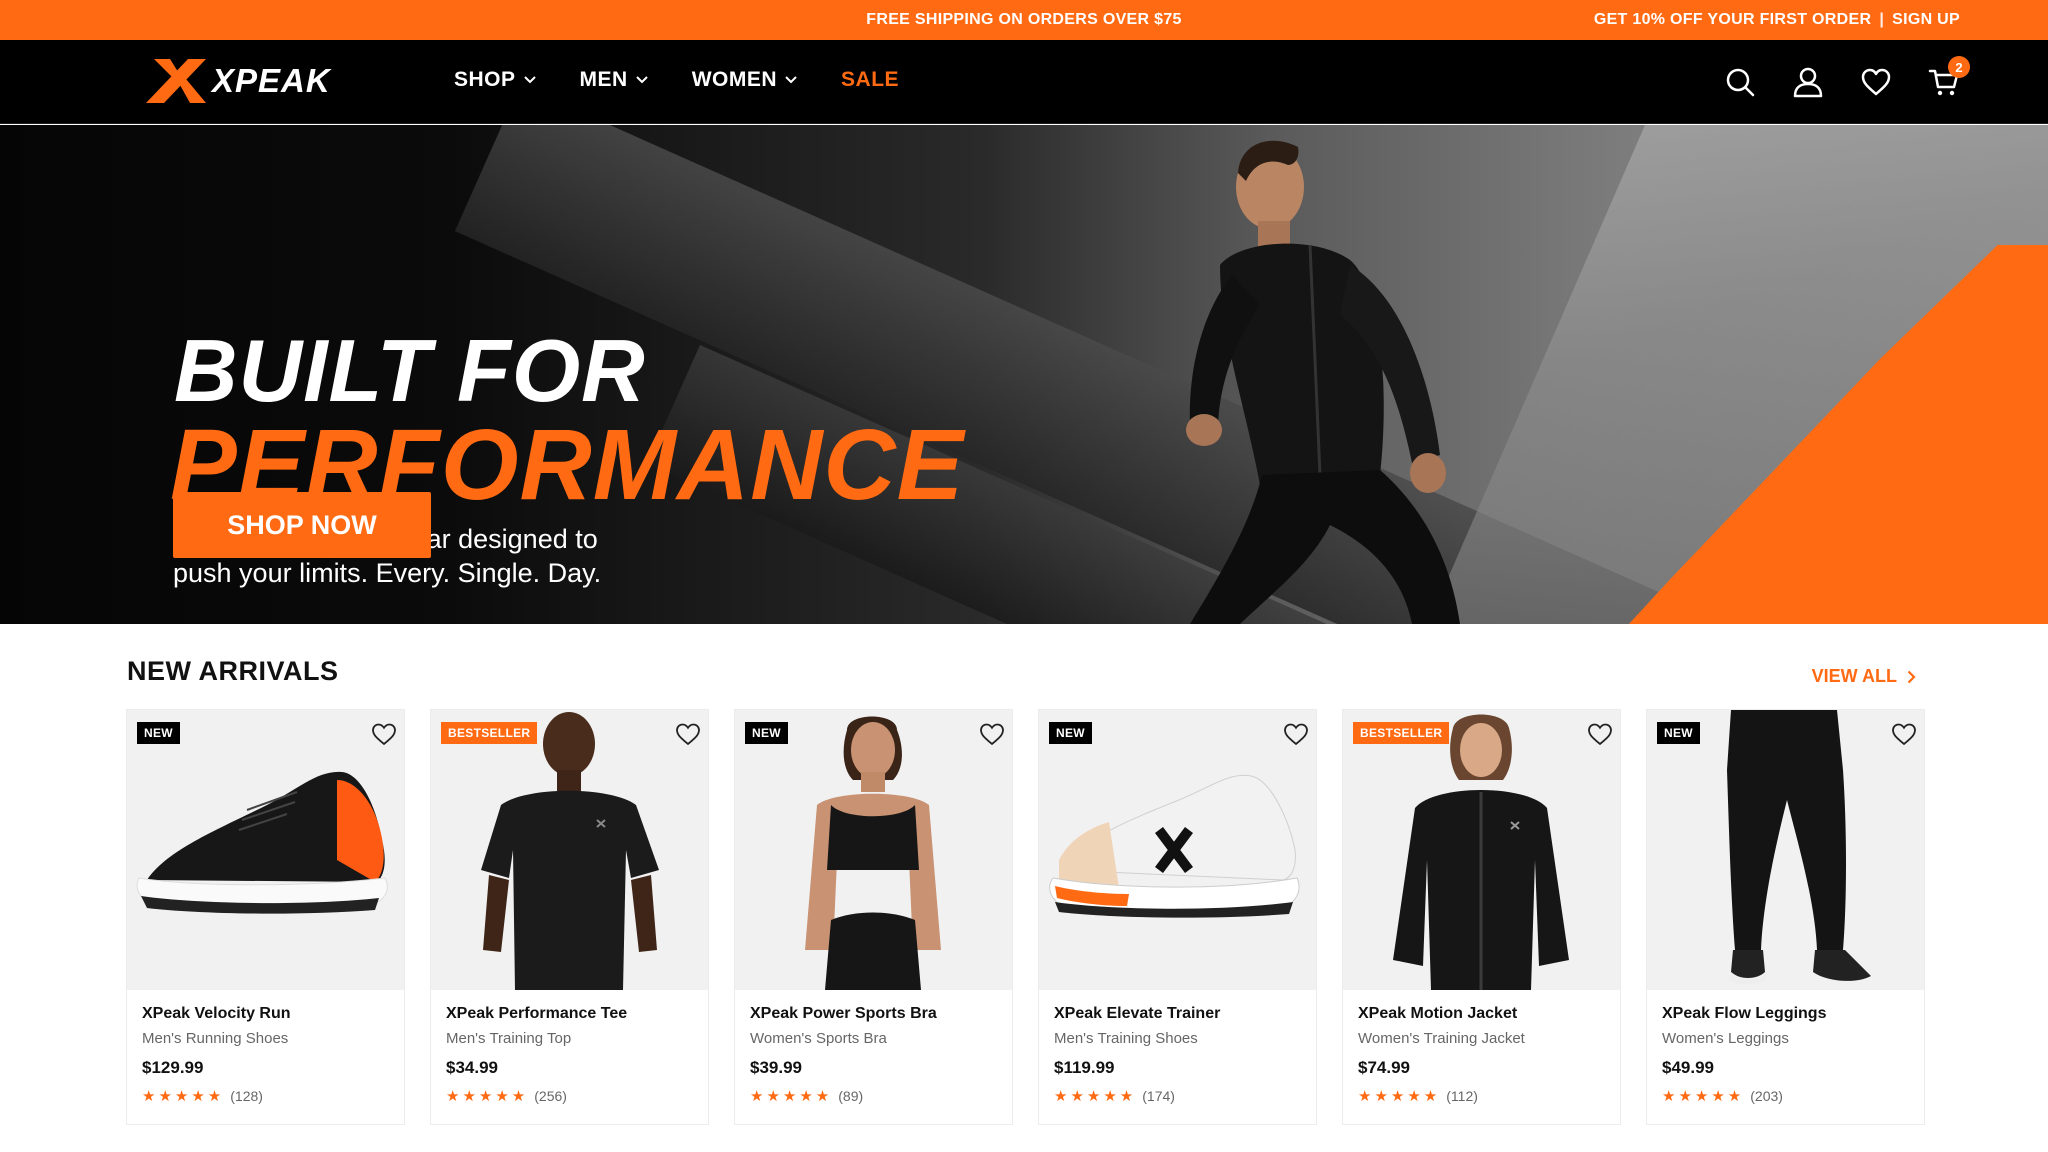 Image resolution: width=2048 pixels, height=1152 pixels. What do you see at coordinates (410, 370) in the screenshot?
I see `hero-title-line1: BUILT FOR` at bounding box center [410, 370].